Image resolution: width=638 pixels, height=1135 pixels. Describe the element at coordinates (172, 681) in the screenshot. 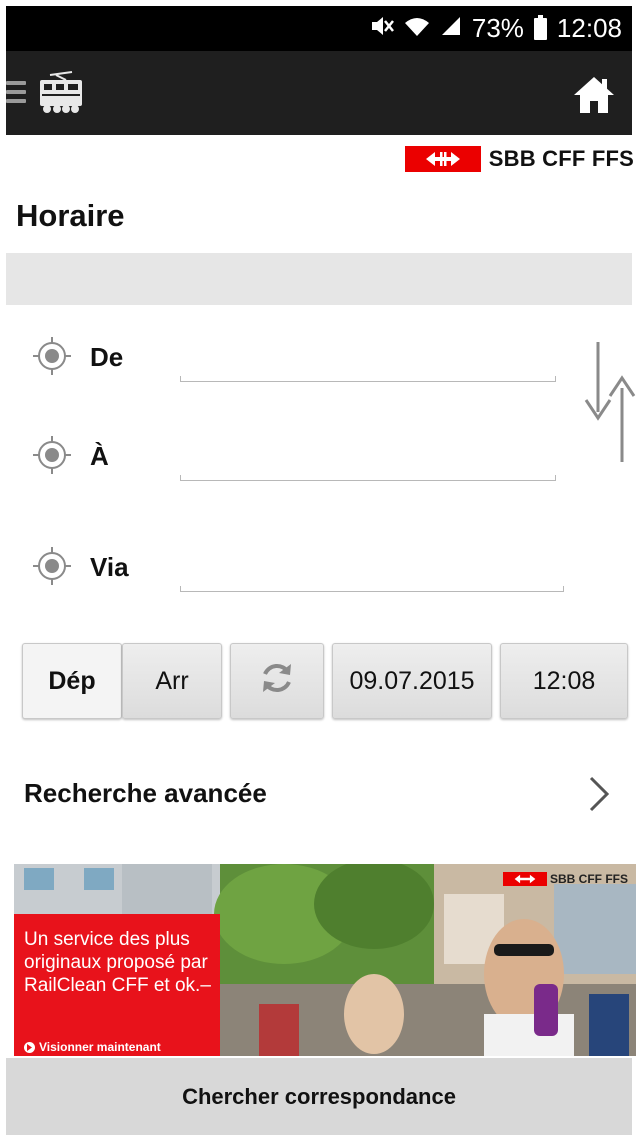

I see `arrival-button: Arr` at that location.